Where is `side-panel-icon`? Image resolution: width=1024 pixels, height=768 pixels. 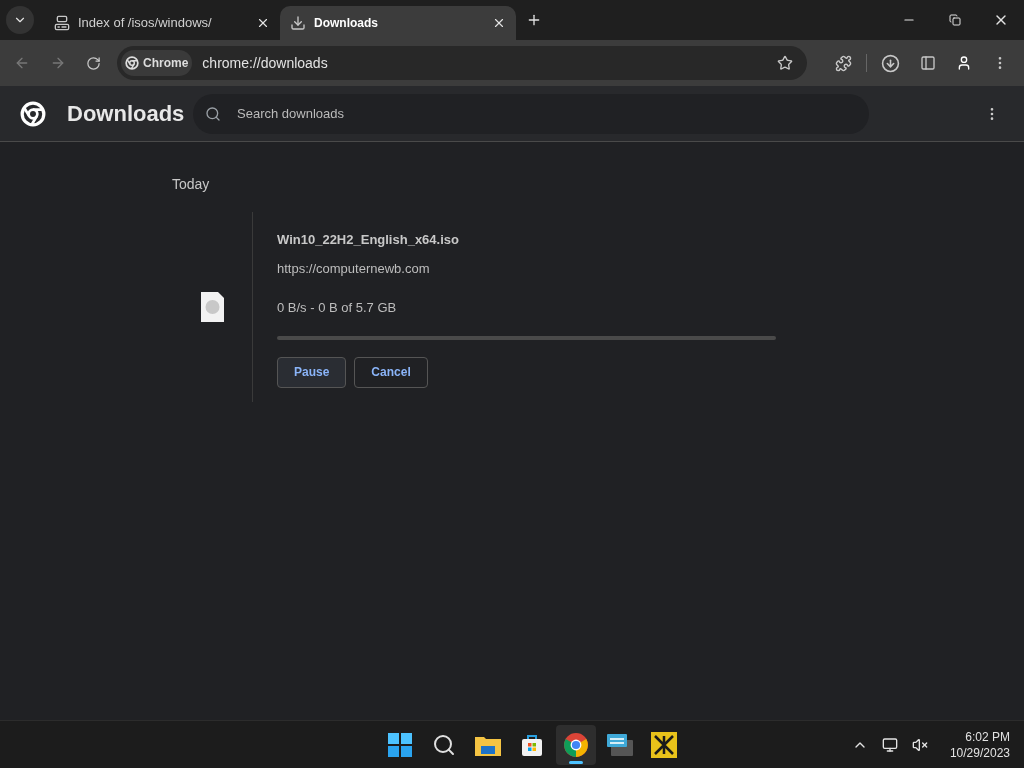
side-panel-icon is located at coordinates (928, 63).